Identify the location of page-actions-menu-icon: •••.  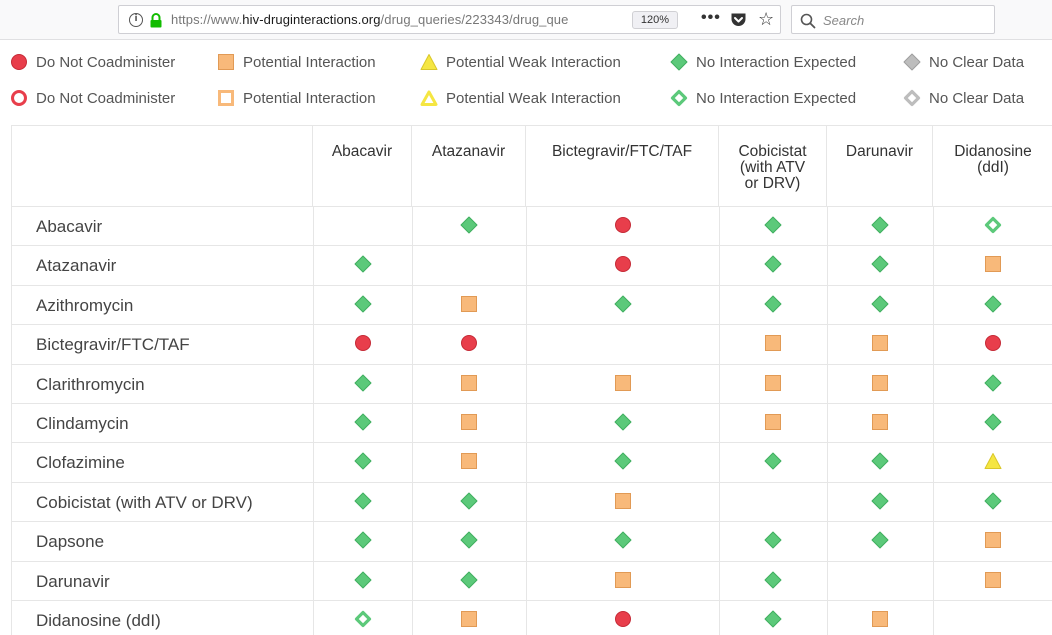
(711, 18).